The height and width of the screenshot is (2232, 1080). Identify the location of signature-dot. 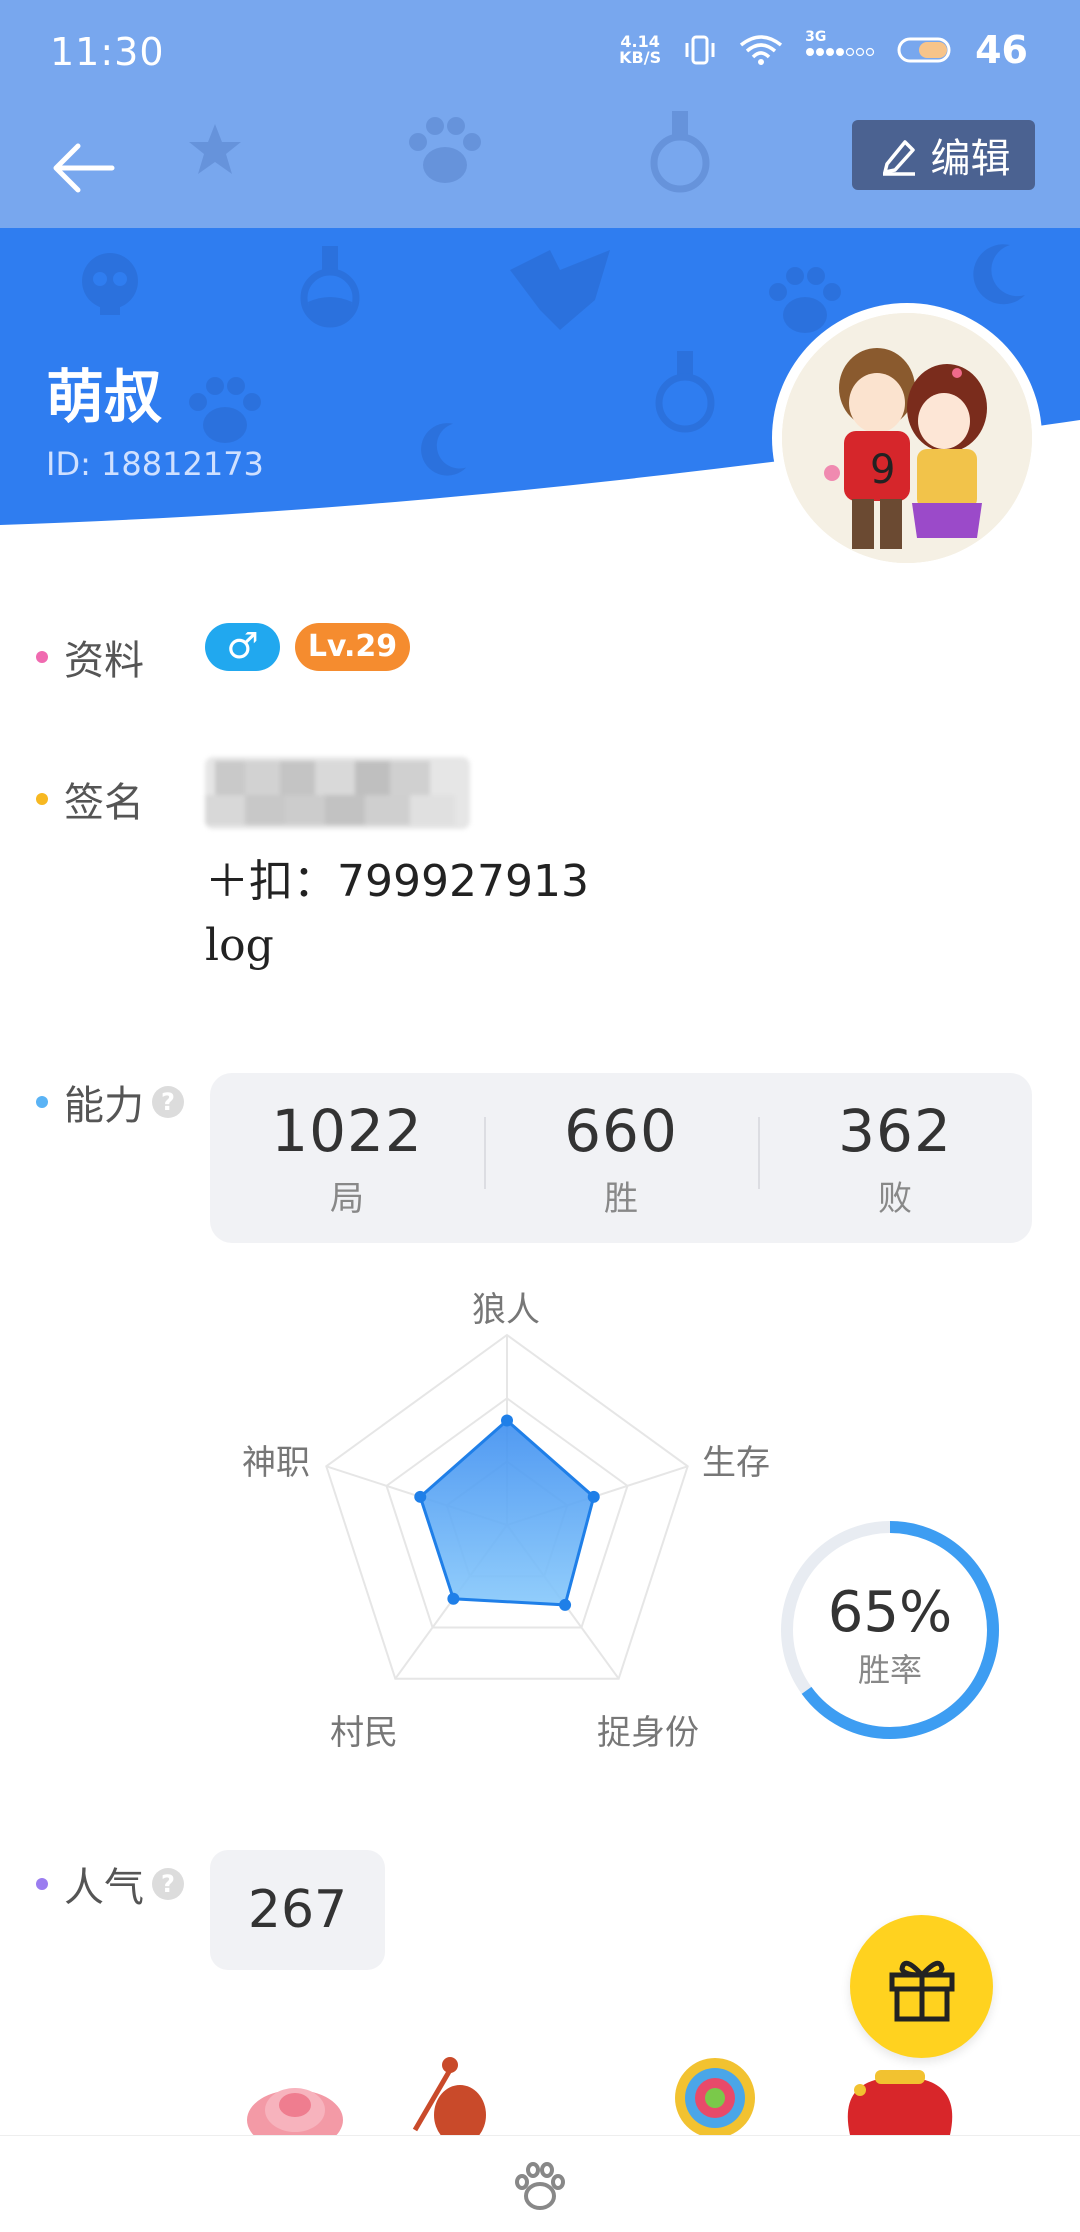
(42, 799).